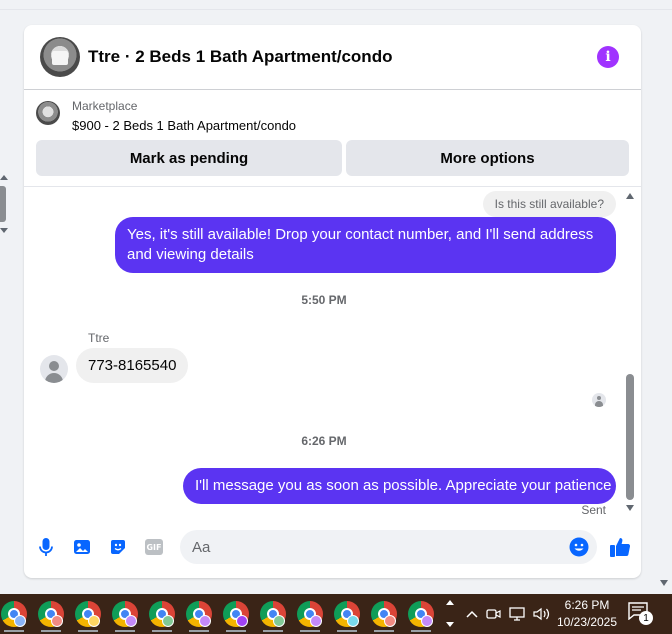 The image size is (672, 634). Describe the element at coordinates (324, 300) in the screenshot. I see `timestamp-separator: 5:50 PM` at that location.